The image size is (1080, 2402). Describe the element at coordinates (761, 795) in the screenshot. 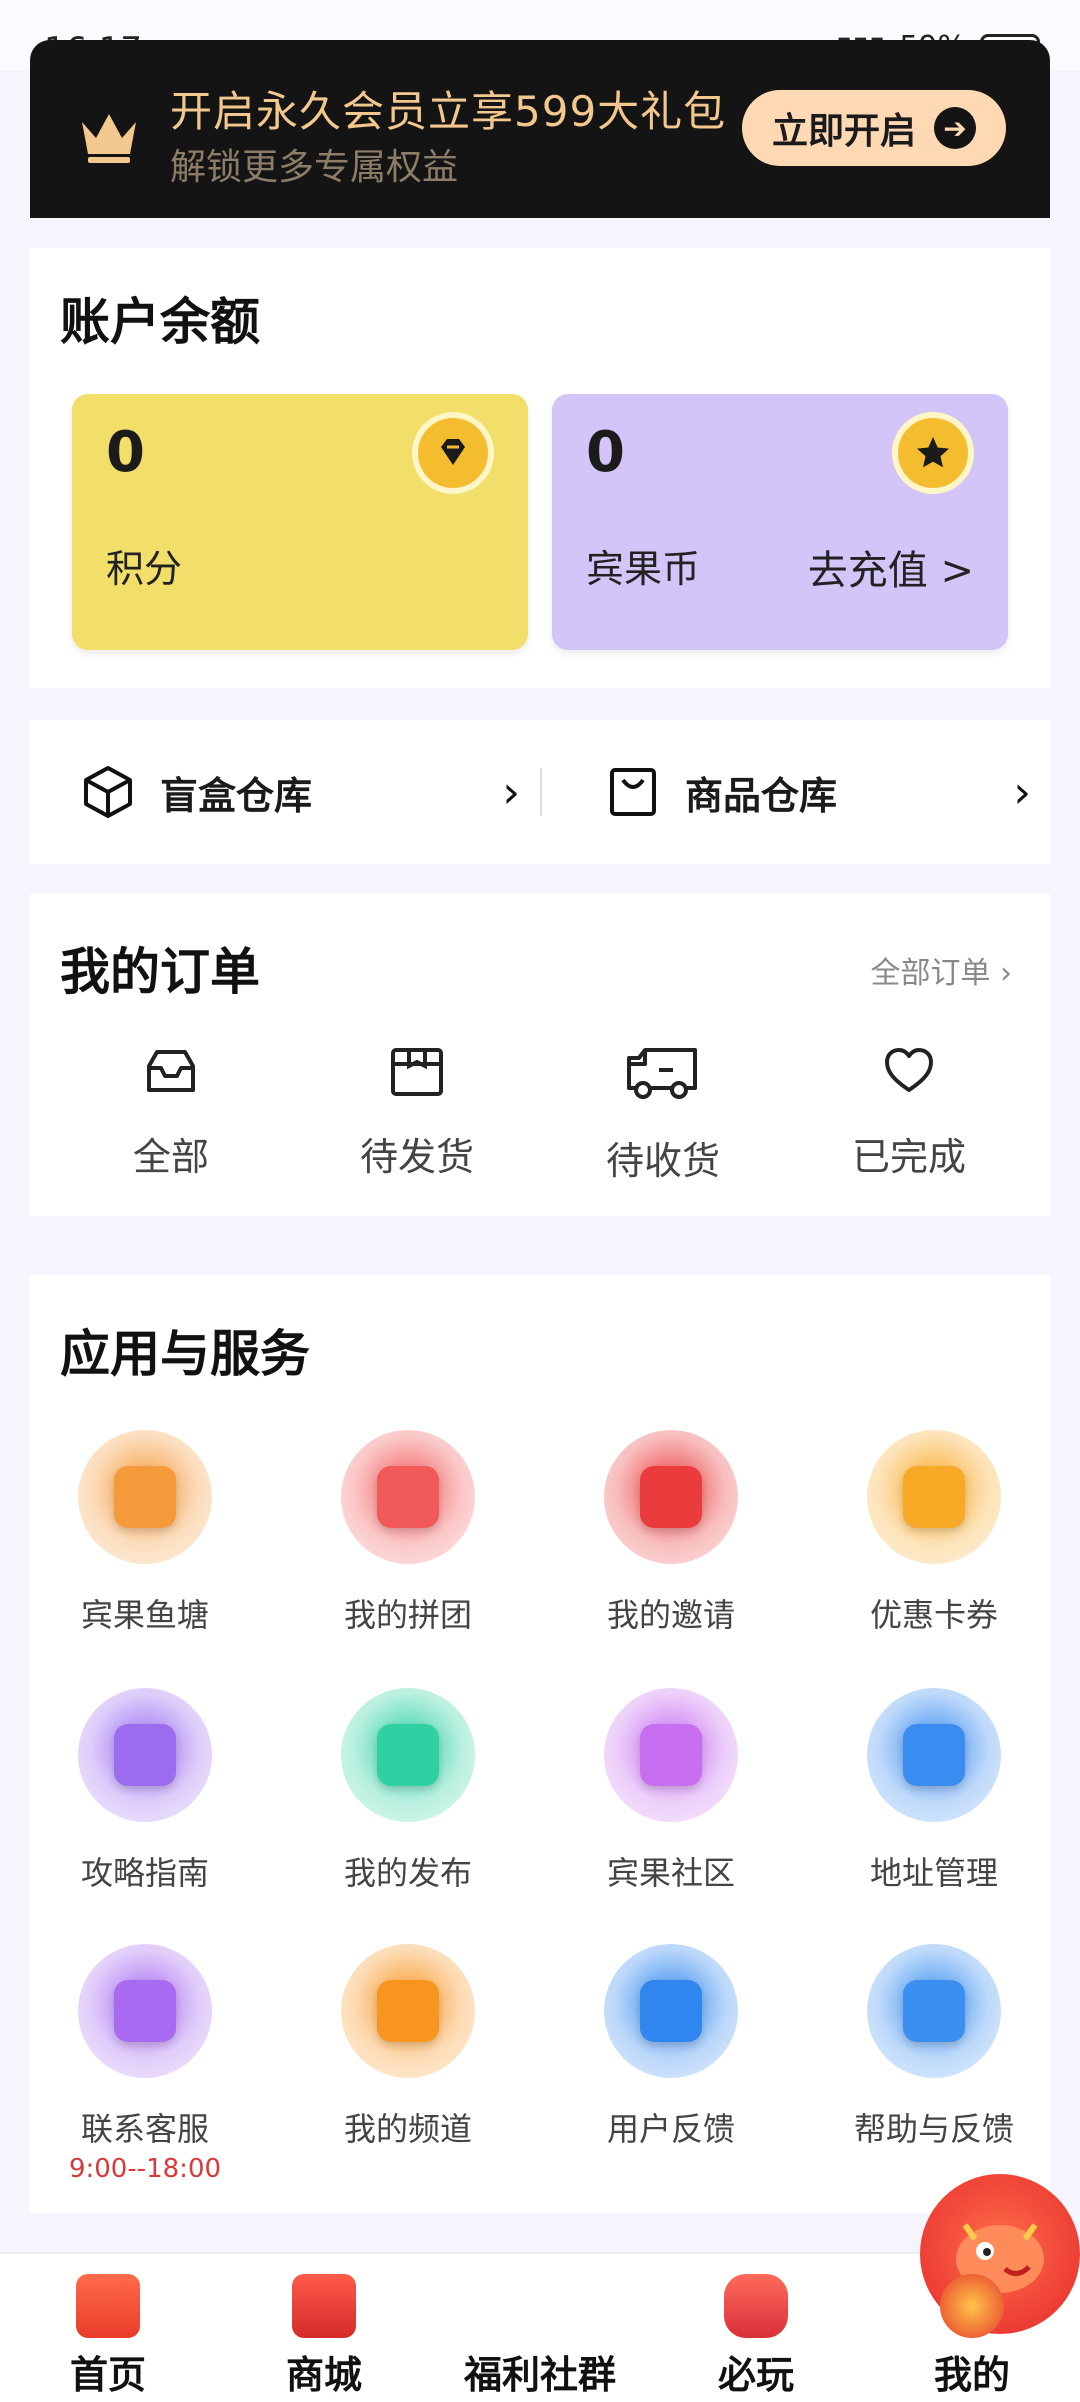

I see `goods-label: 商品仓库` at that location.